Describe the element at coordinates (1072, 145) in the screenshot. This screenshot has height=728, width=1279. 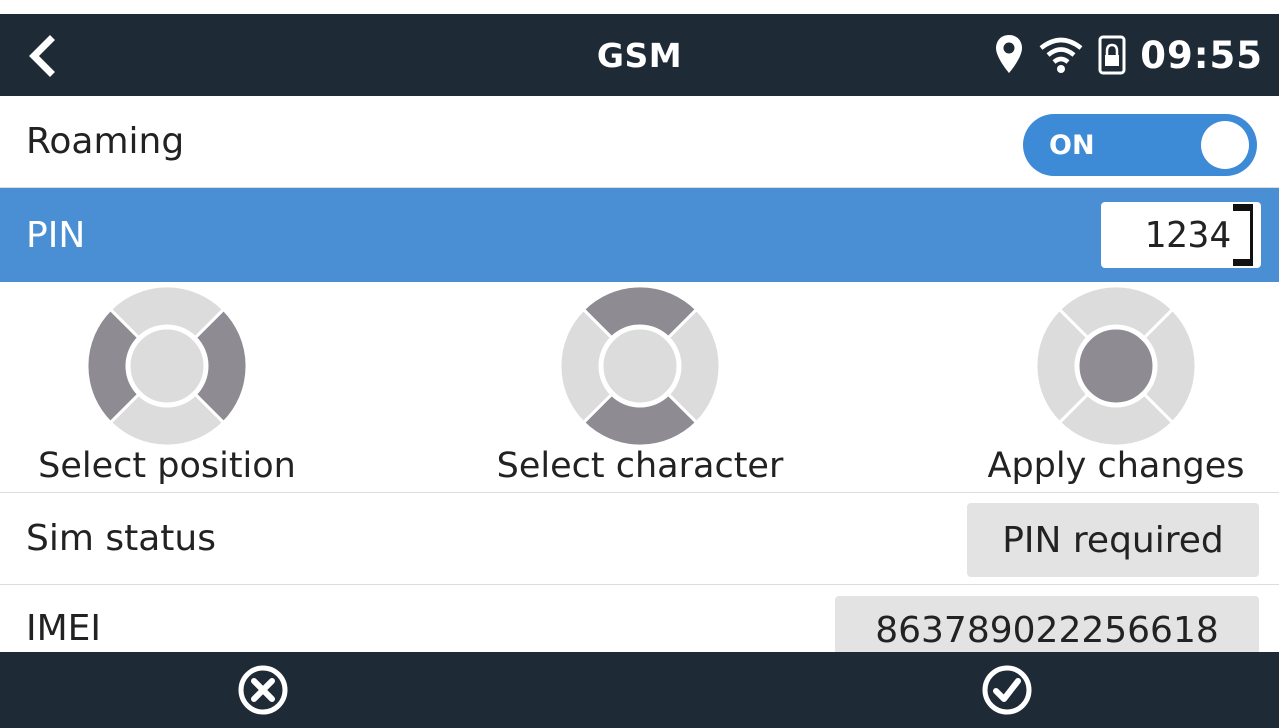
I see `toggle-state-label: ON` at that location.